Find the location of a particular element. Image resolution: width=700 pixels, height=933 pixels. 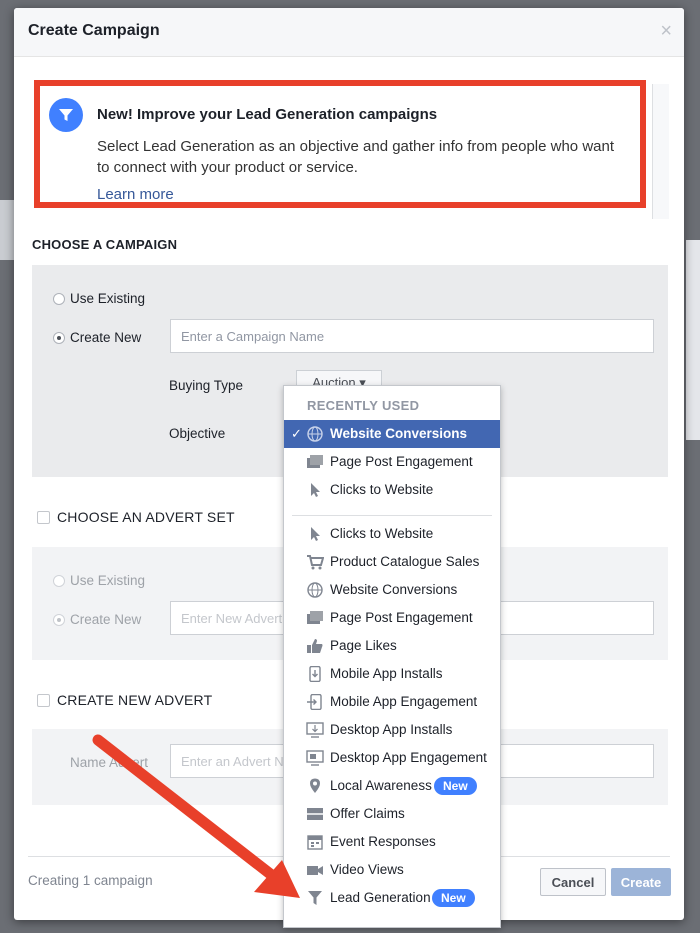

dialog-header: Create Campaign × is located at coordinates (349, 32).